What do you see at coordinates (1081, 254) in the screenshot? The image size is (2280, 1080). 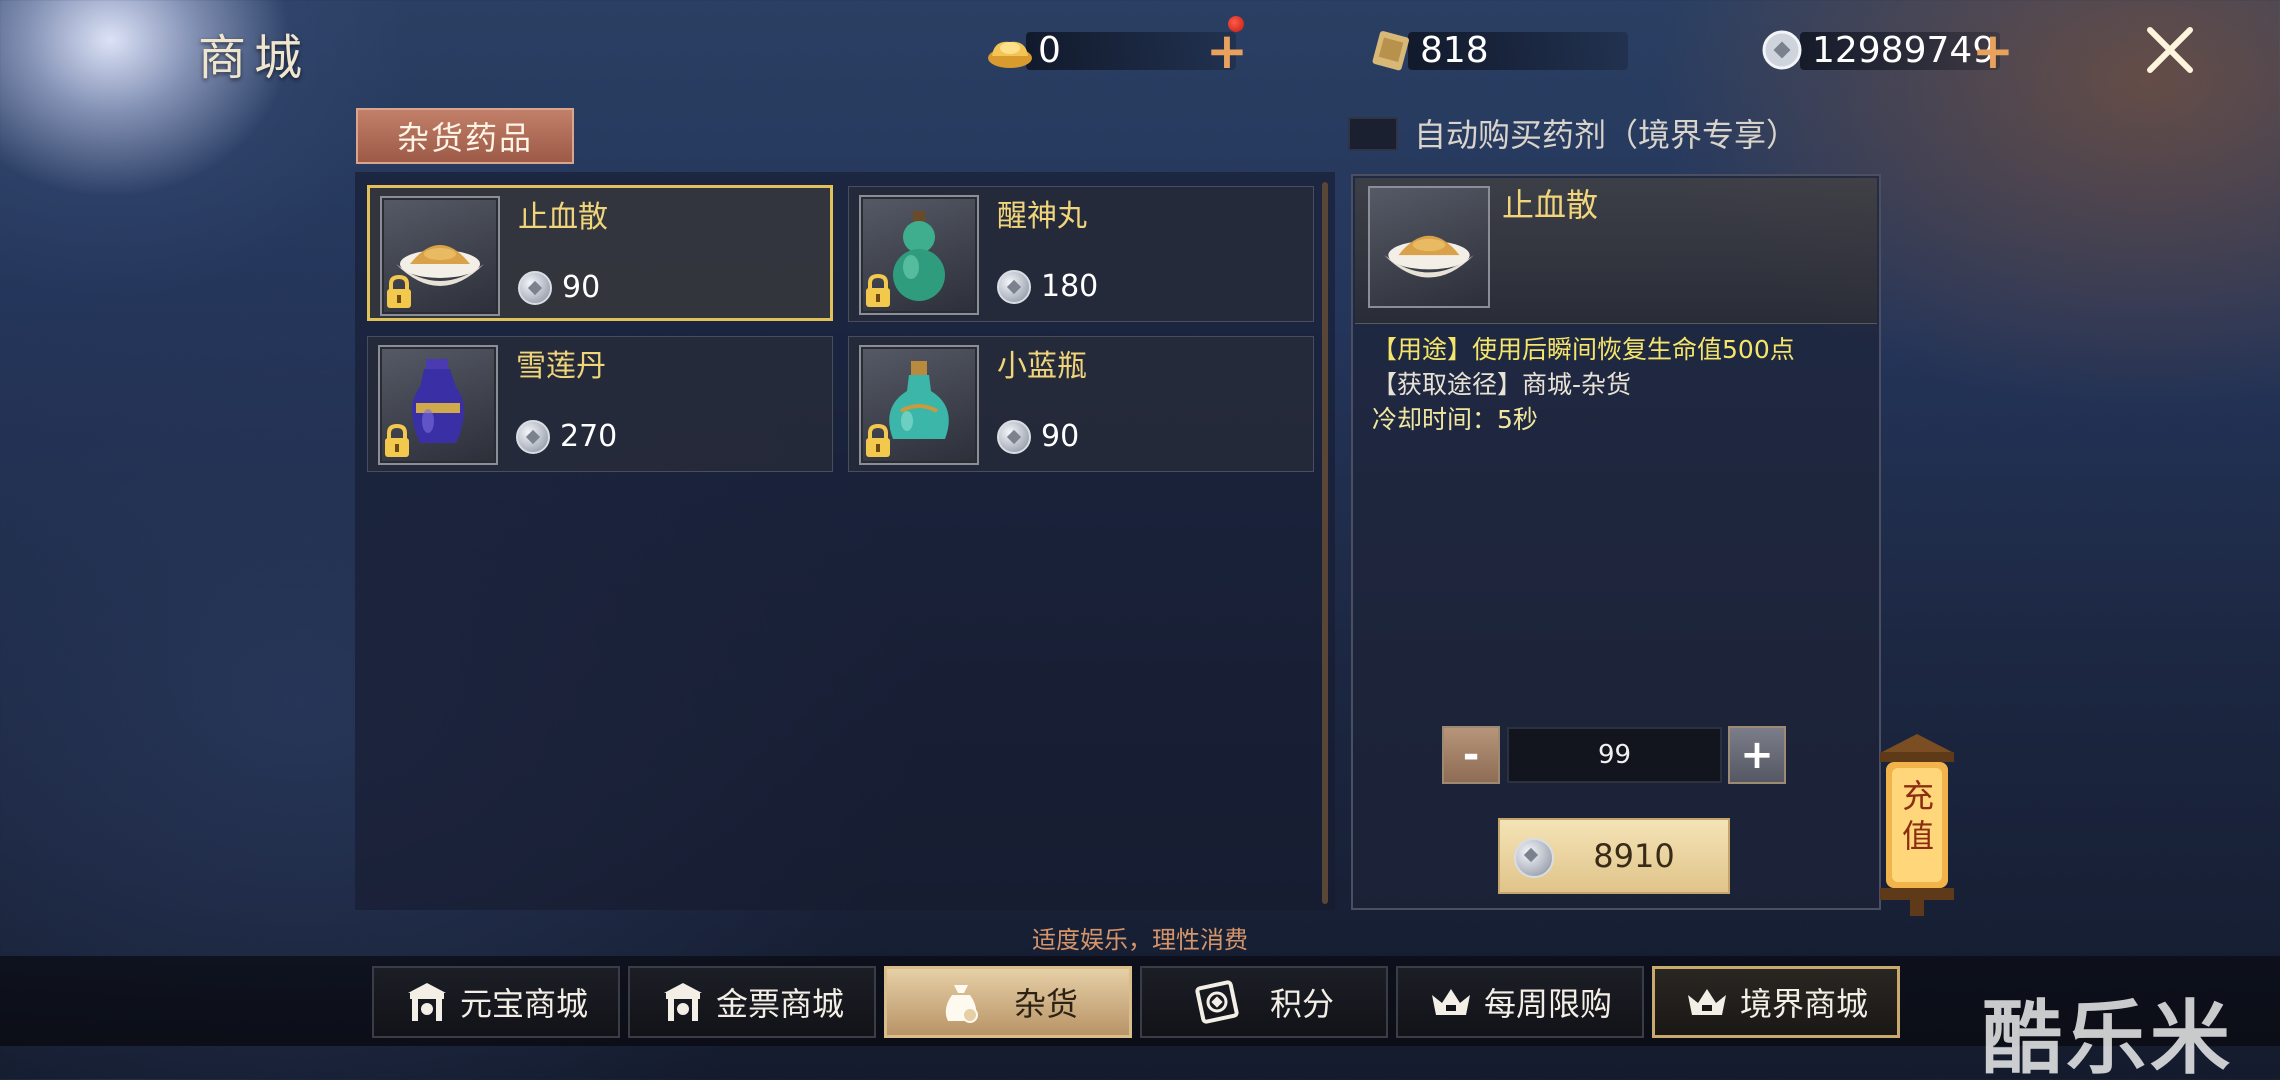 I see `item-card-xingshenwan: 醒神丸 180` at bounding box center [1081, 254].